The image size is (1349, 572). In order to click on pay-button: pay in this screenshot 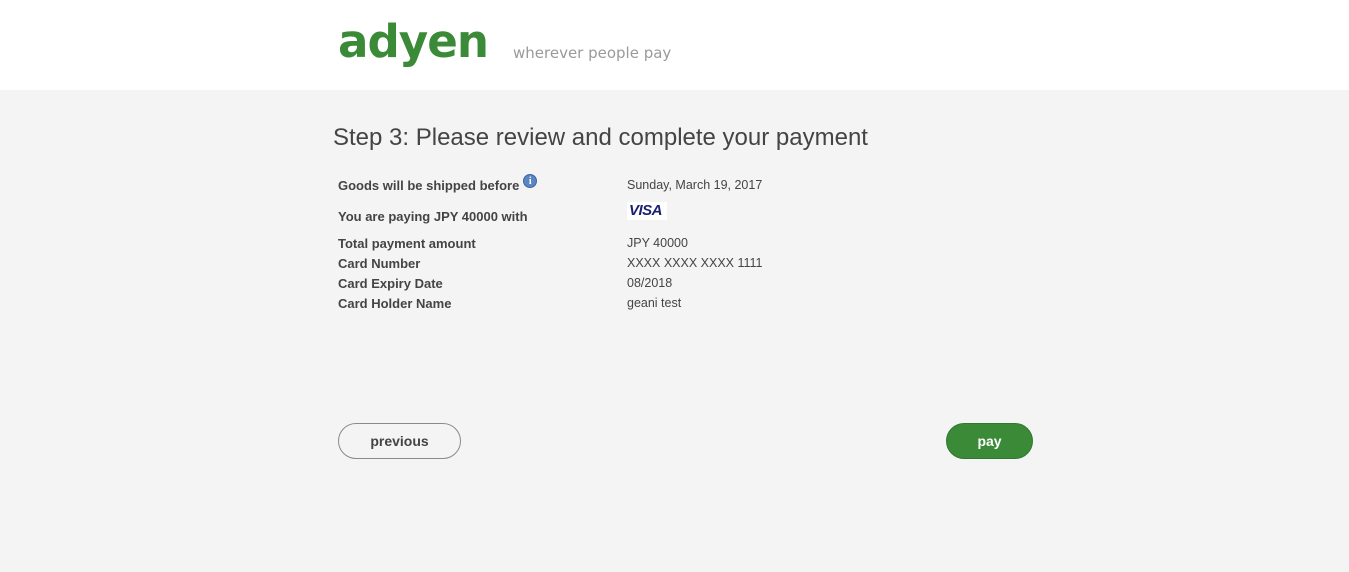, I will do `click(989, 441)`.